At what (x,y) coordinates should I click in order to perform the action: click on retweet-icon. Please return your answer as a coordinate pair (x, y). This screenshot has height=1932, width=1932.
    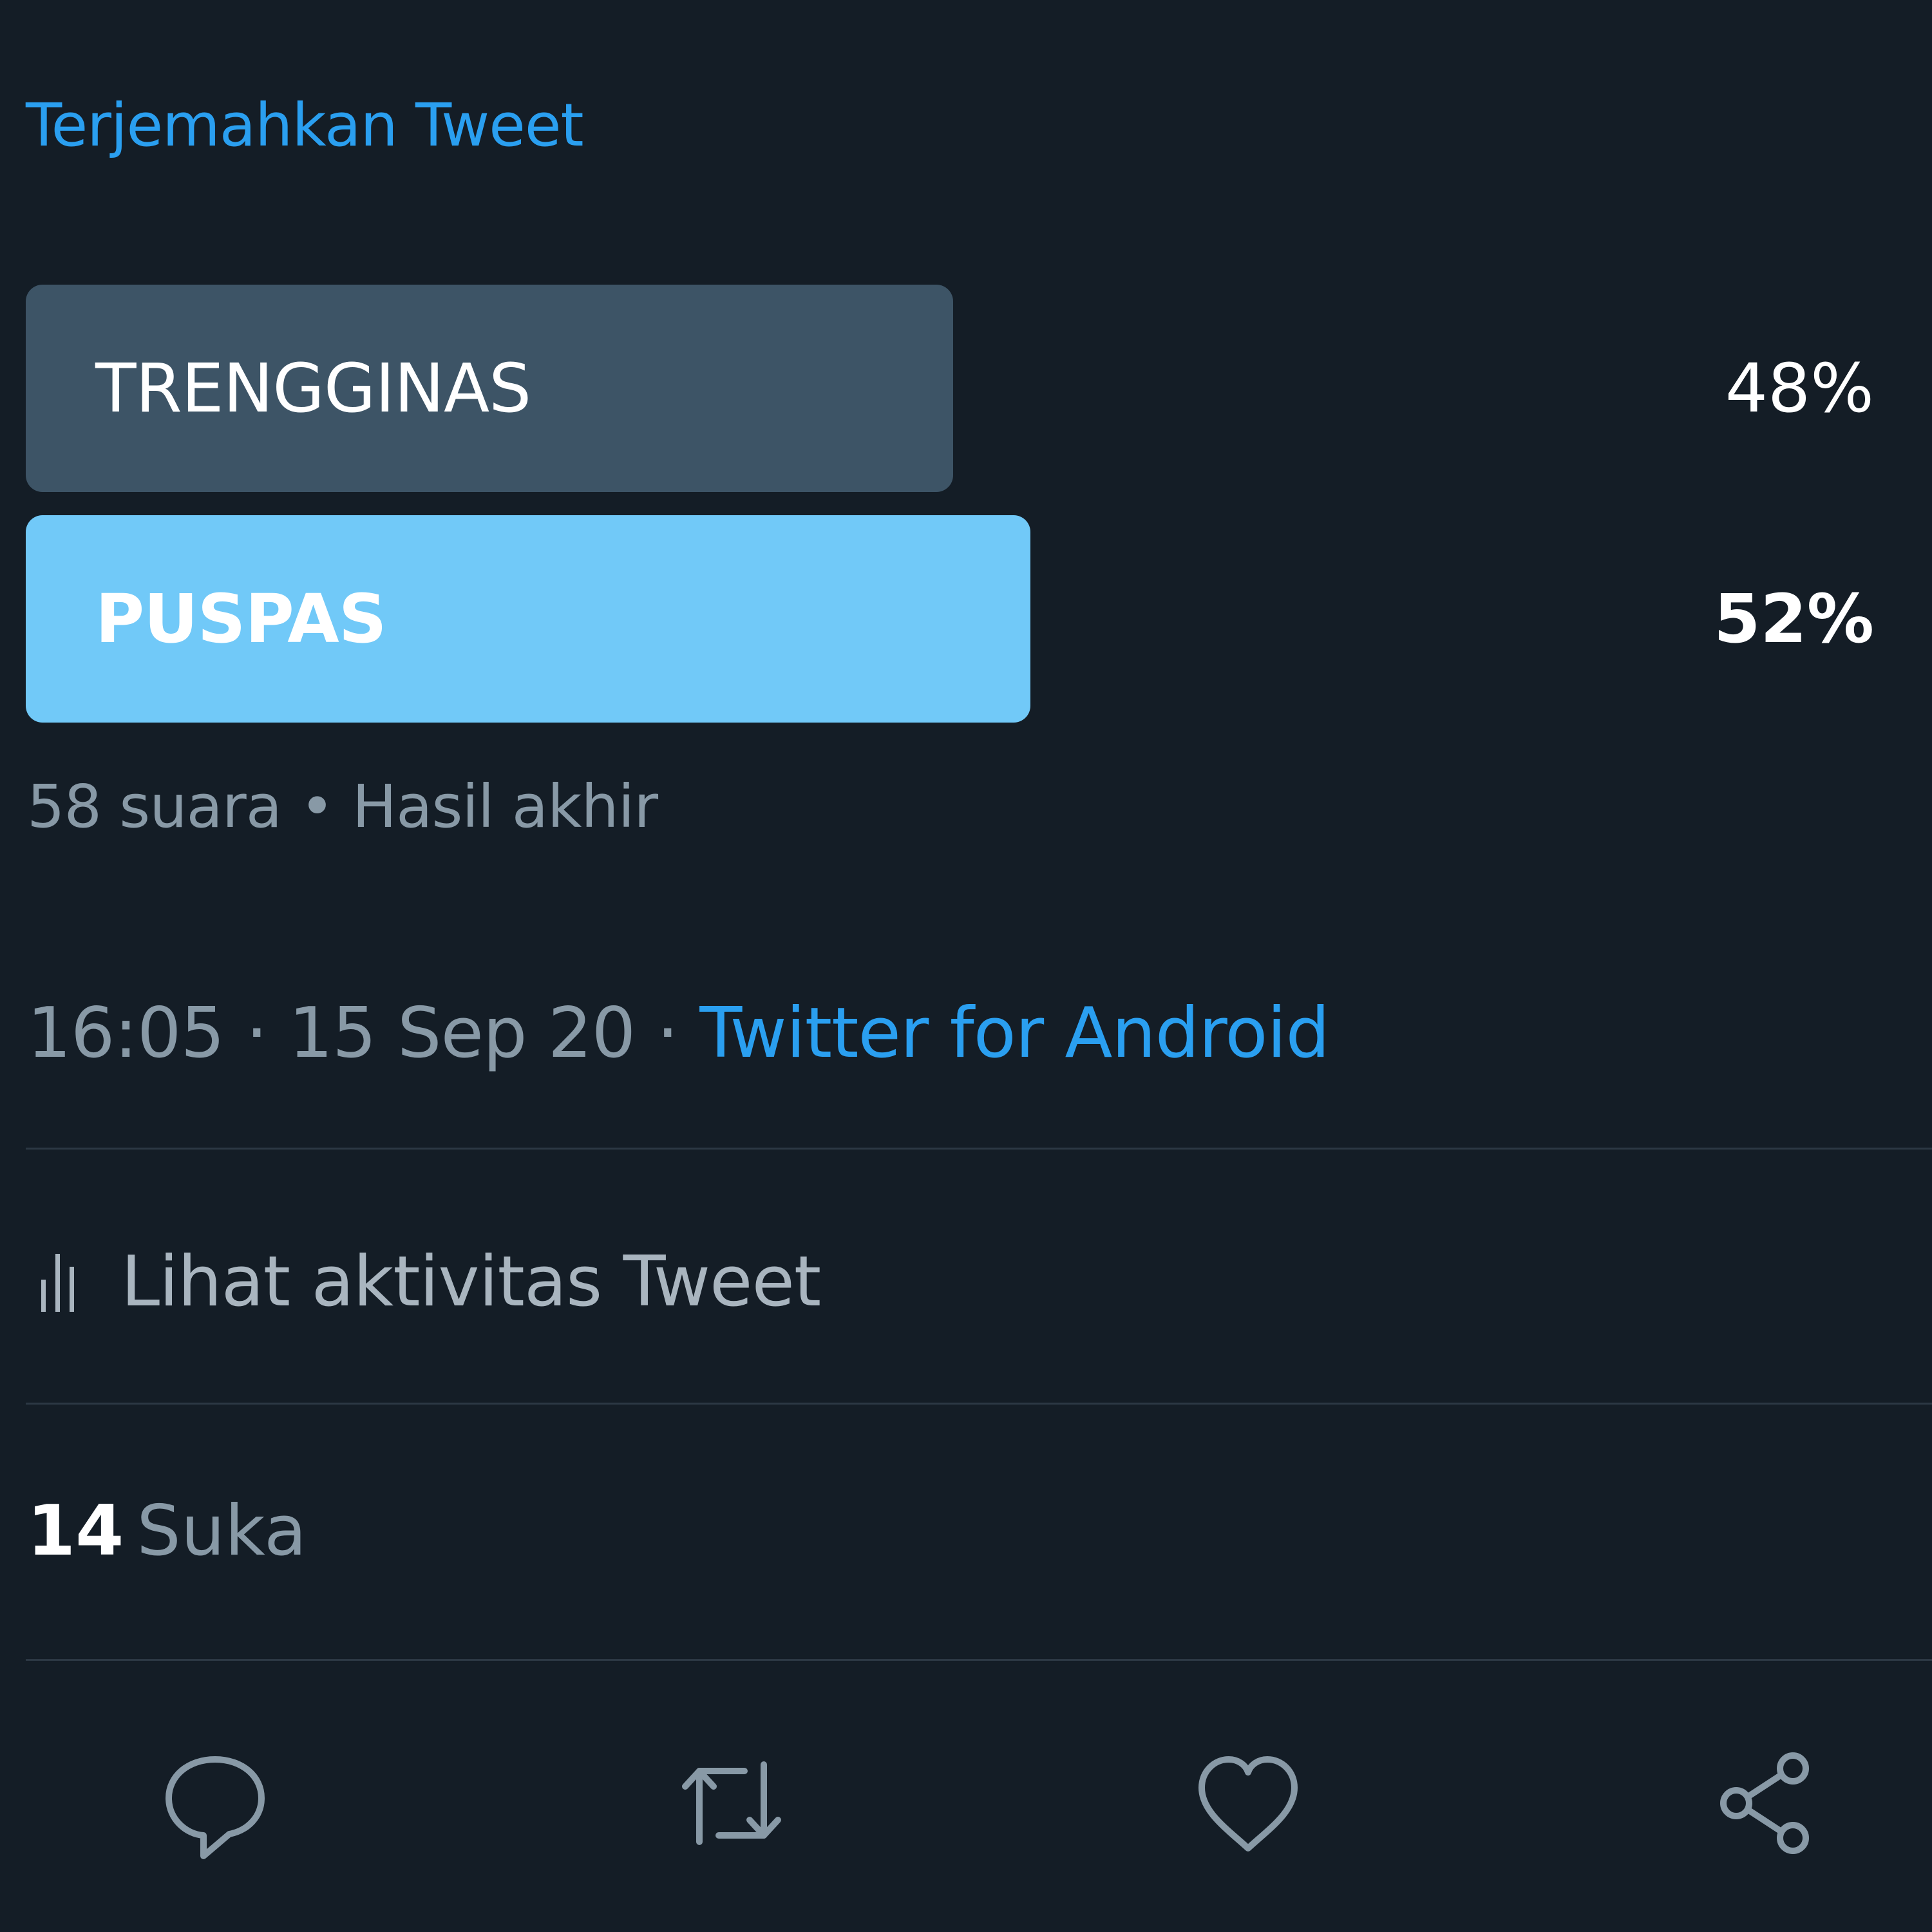
    Looking at the image, I should click on (731, 1803).